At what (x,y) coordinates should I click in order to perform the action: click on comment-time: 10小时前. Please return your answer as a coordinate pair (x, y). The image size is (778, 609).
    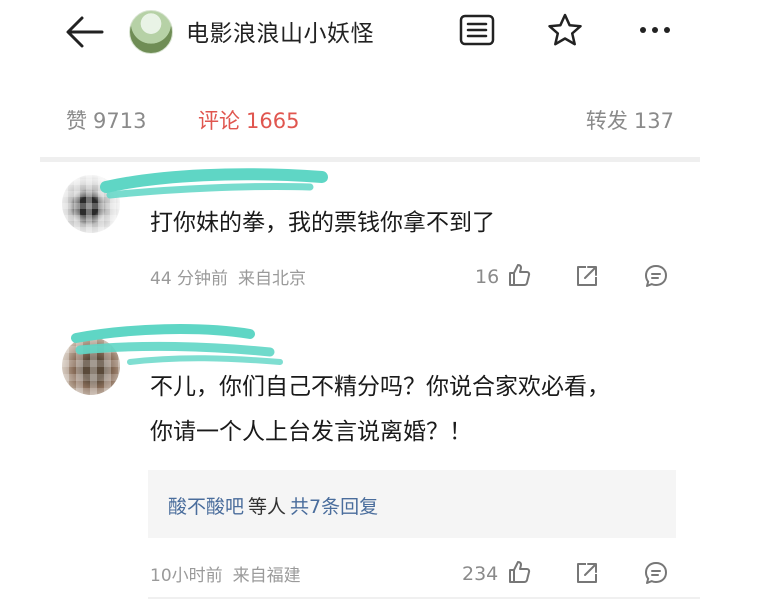
    Looking at the image, I should click on (186, 576).